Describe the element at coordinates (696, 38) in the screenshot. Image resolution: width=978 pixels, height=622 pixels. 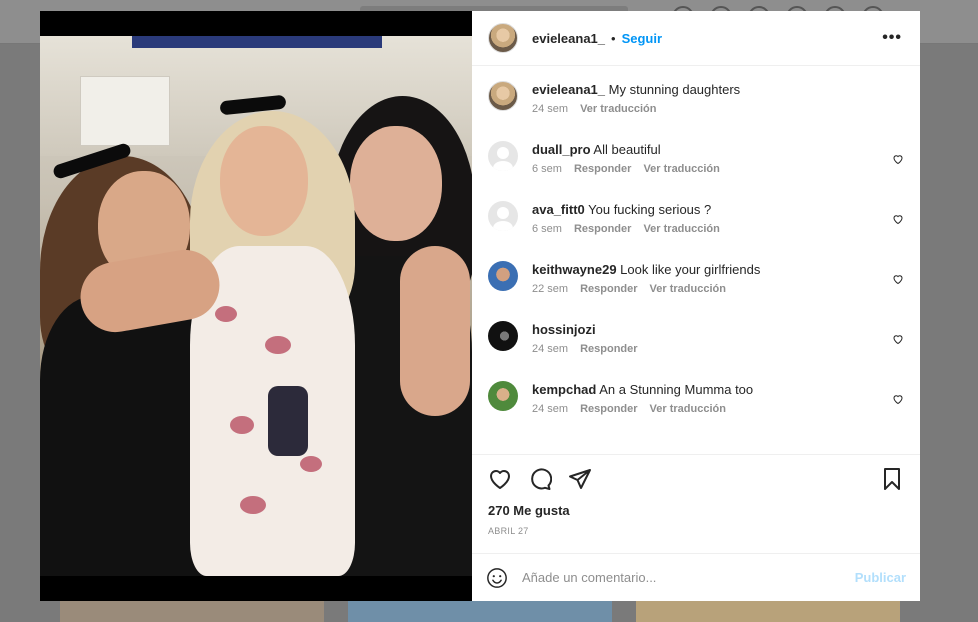
I see `post-header: evieleana1_ • Seguir •••` at that location.